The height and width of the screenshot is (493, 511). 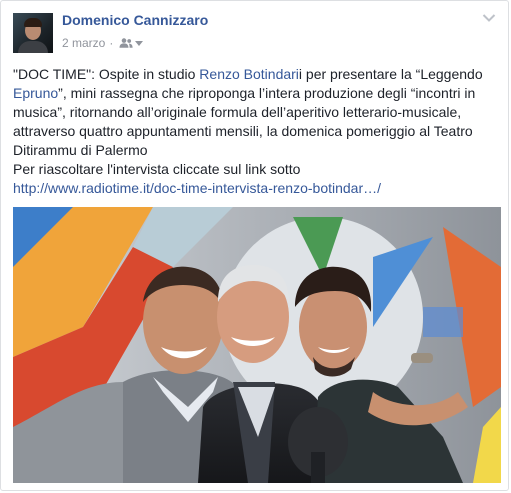 I want to click on post-footer-divider, so click(x=254, y=490).